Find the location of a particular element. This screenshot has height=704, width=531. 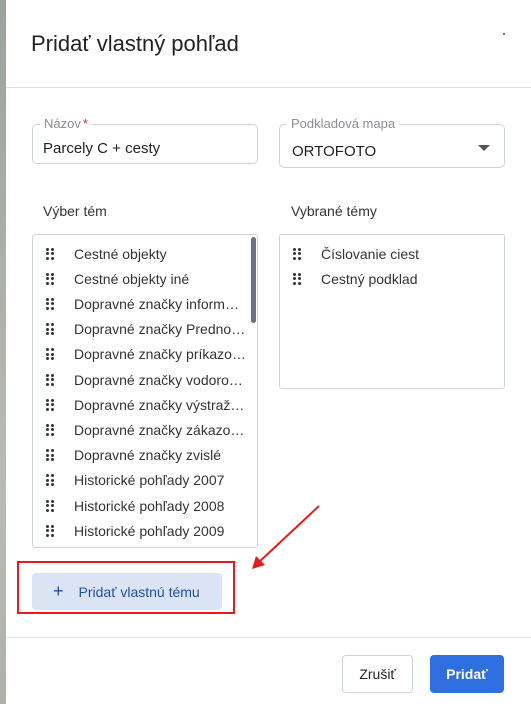

footer-divider is located at coordinates (268, 637).